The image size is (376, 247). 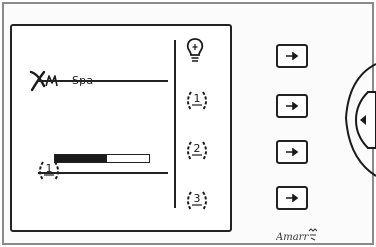 What do you see at coordinates (292, 237) in the screenshot?
I see `svg-text: Amarr` at bounding box center [292, 237].